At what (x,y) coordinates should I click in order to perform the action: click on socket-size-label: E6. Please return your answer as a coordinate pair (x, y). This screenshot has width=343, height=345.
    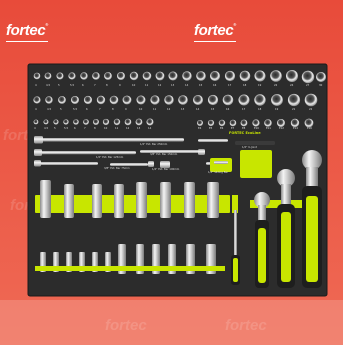
    Looking at the image, I should click on (222, 128).